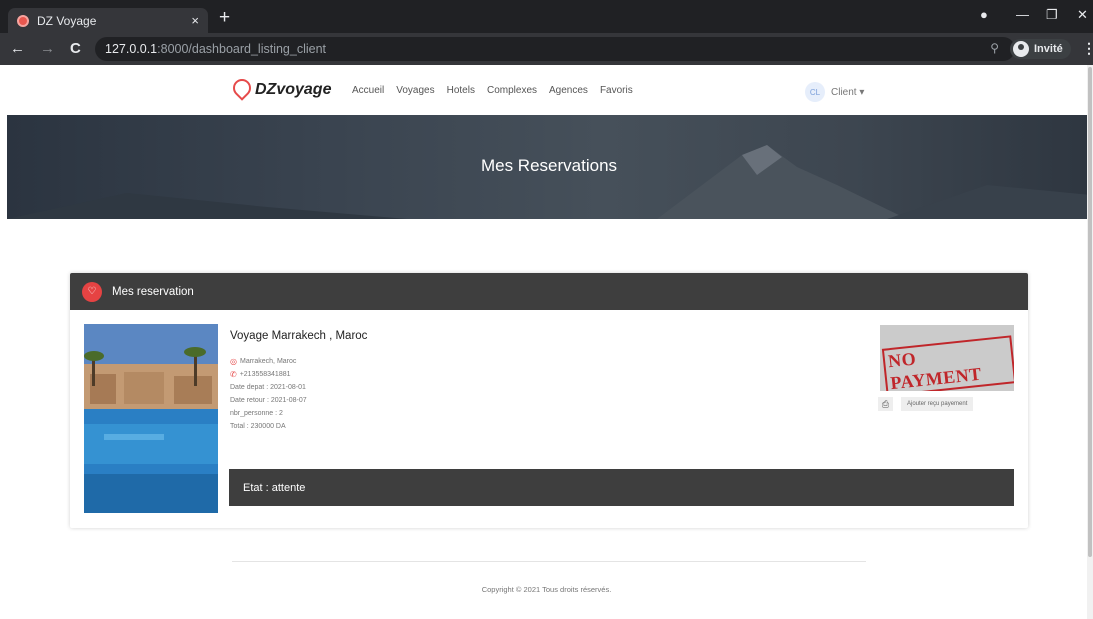  I want to click on menu-icon: ⋮, so click(1087, 48).